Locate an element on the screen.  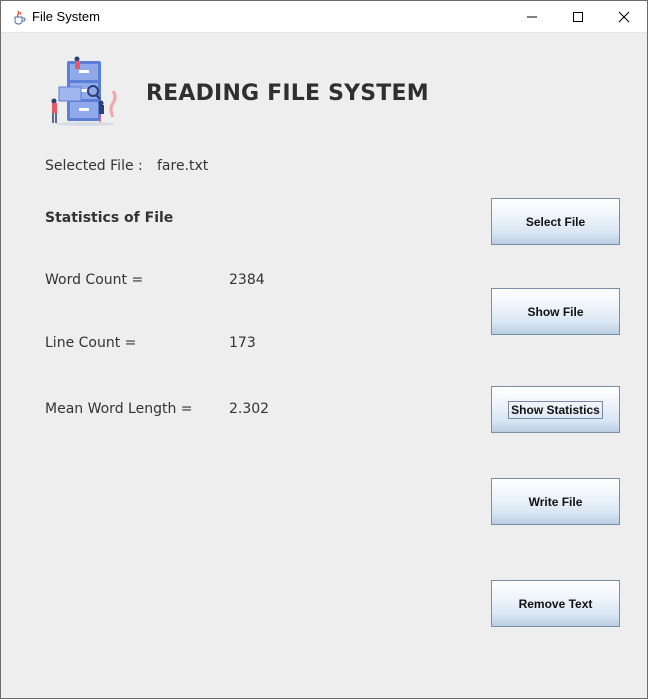
title-bar: File System is located at coordinates (324, 17).